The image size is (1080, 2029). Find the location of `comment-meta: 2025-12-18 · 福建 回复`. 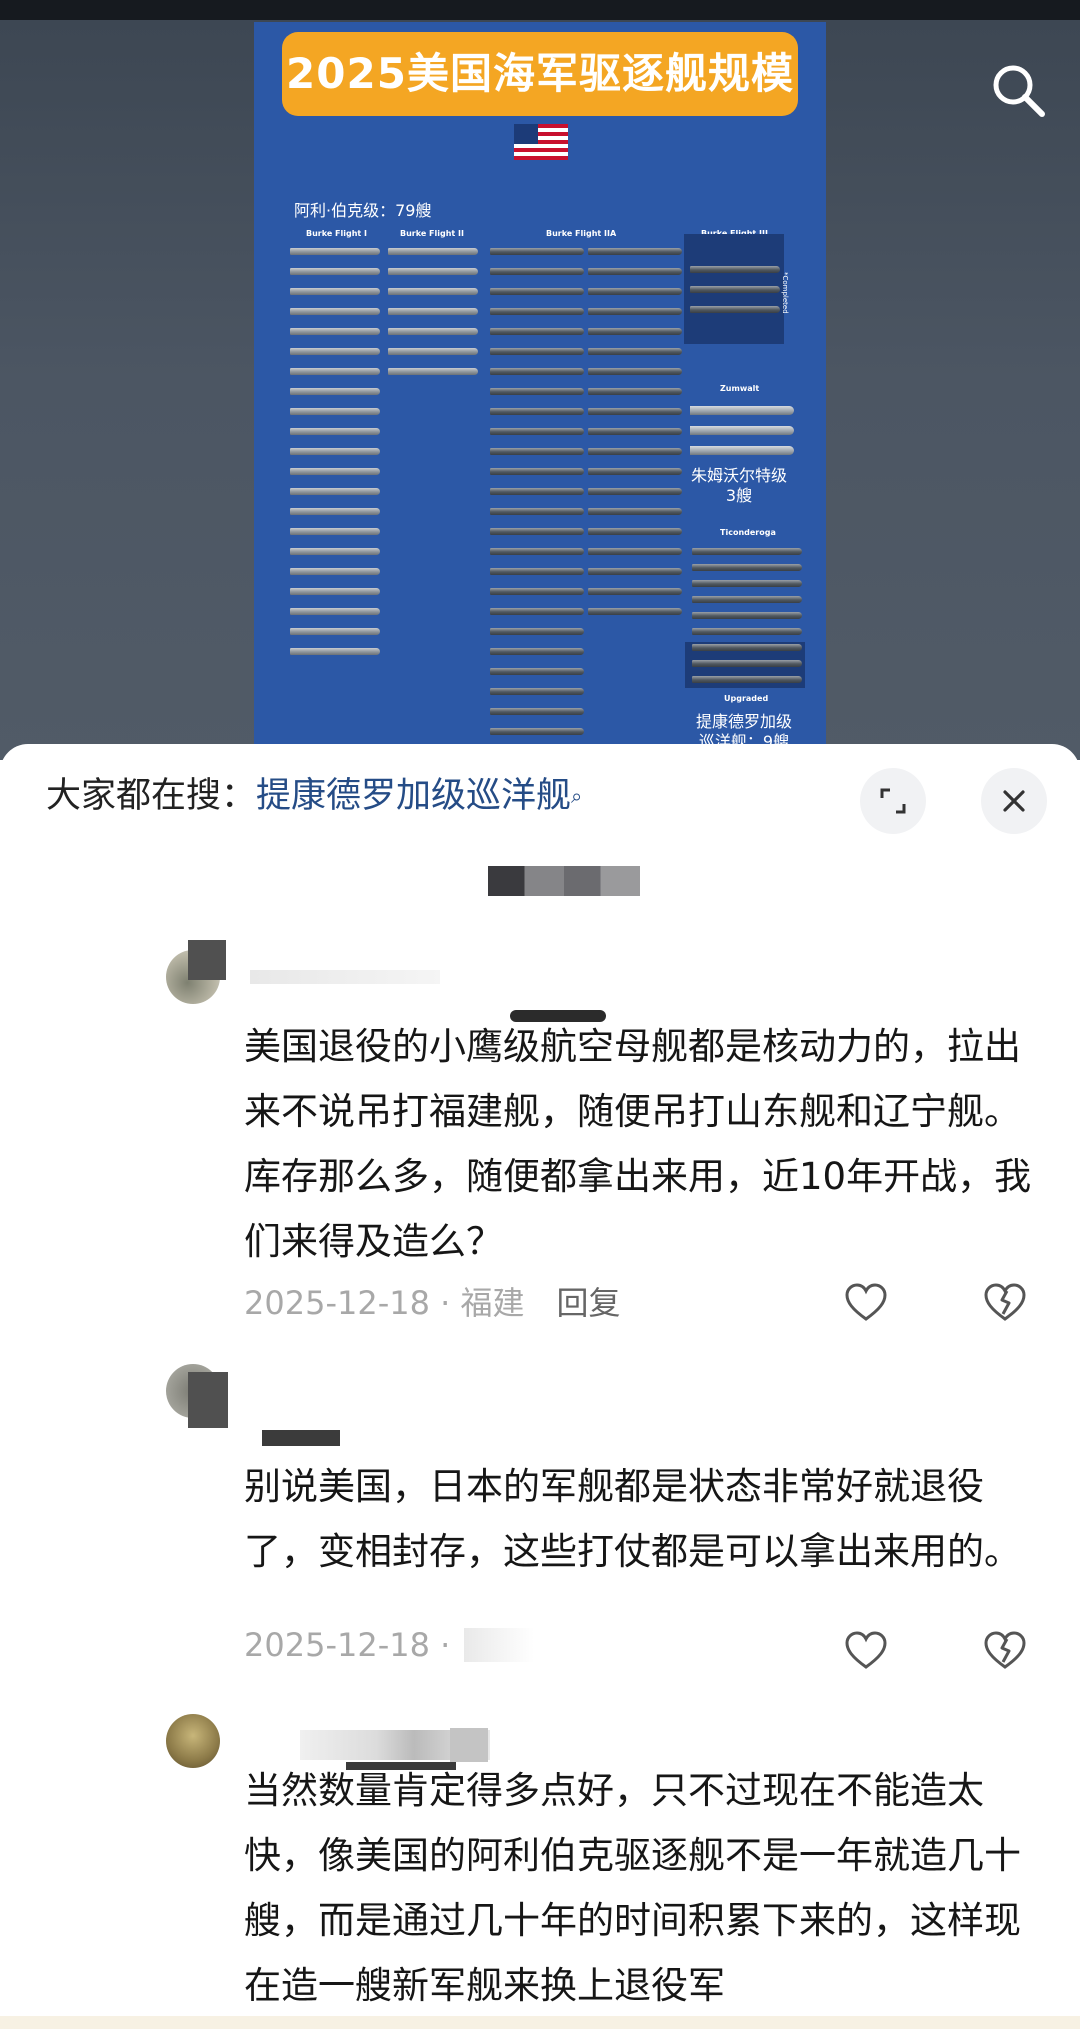

comment-meta: 2025-12-18 · 福建 回复 is located at coordinates (432, 1303).